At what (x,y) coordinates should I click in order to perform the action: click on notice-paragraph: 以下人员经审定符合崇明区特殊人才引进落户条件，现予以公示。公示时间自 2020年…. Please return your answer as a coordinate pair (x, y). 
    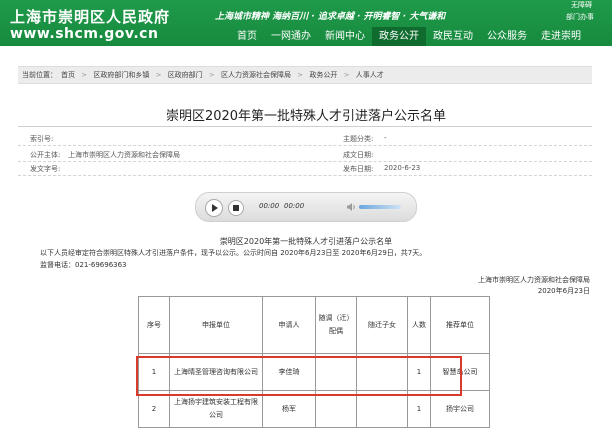
    Looking at the image, I should click on (233, 253).